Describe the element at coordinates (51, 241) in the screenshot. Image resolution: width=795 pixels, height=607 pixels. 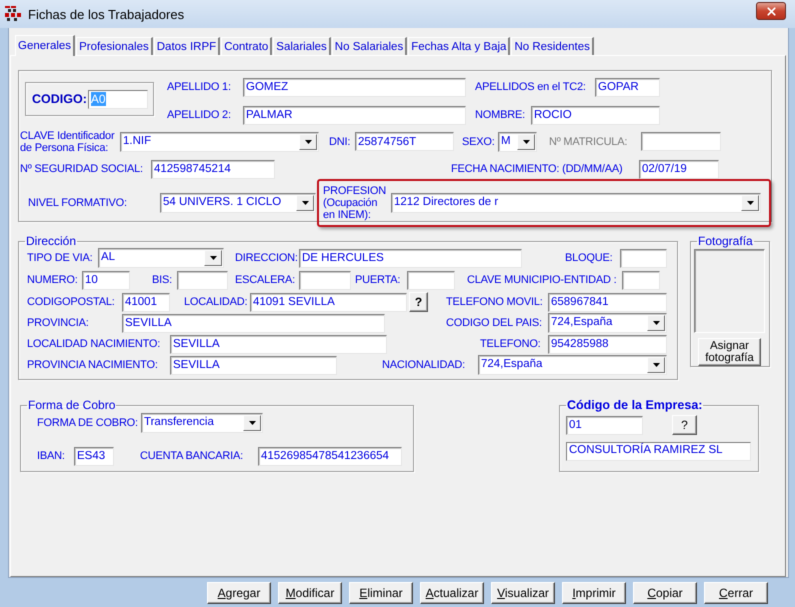
I see `group-title: Dirección` at that location.